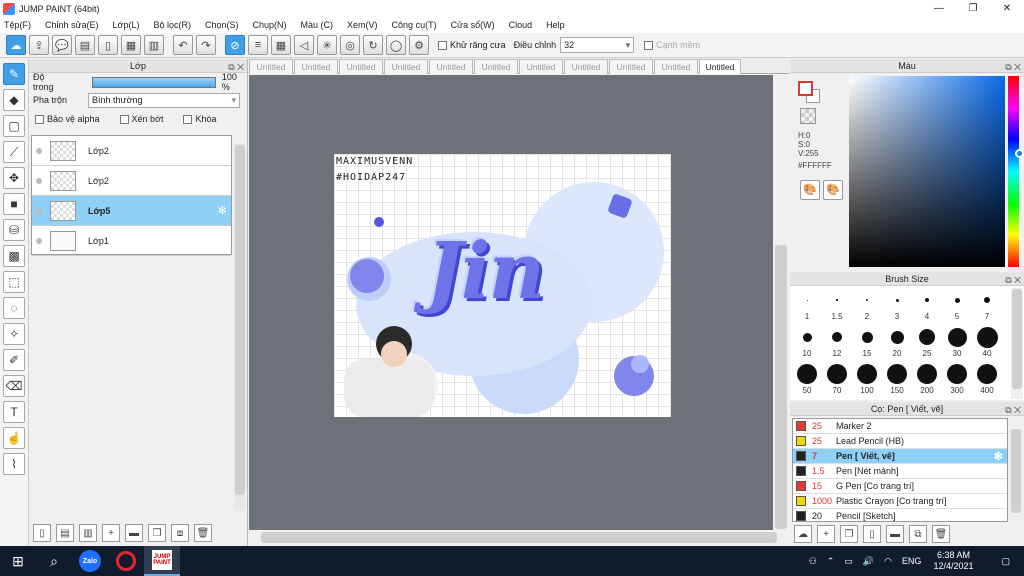 The image size is (1024, 576). What do you see at coordinates (987, 378) in the screenshot?
I see `brush-size-option: 400` at bounding box center [987, 378].